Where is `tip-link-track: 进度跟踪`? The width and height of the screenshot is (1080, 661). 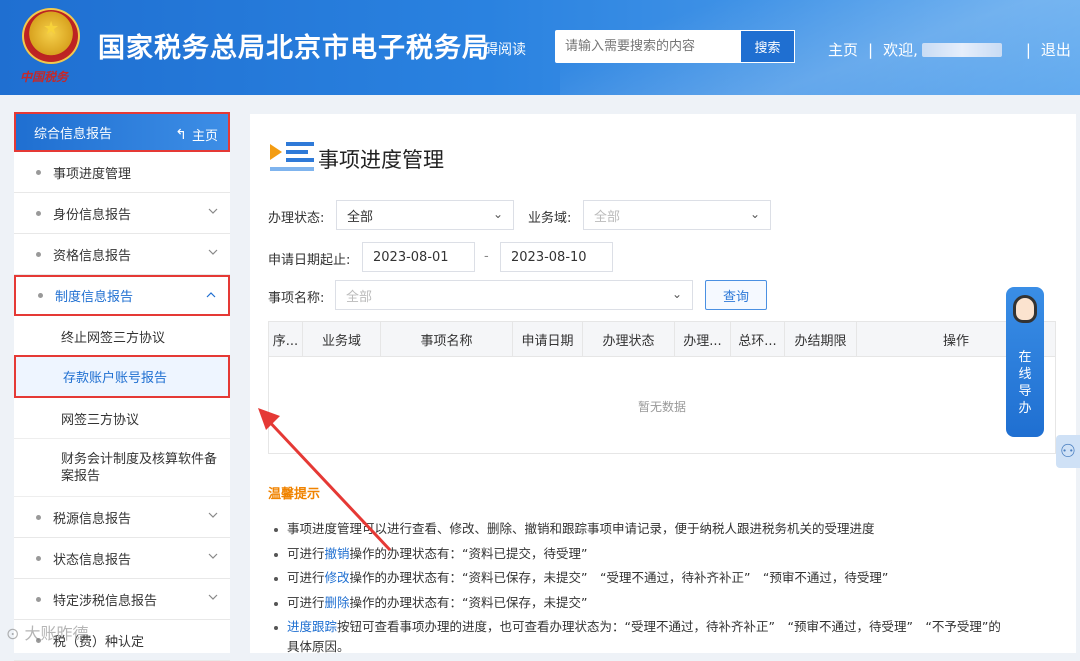
tip-link-track: 进度跟踪 is located at coordinates (312, 626).